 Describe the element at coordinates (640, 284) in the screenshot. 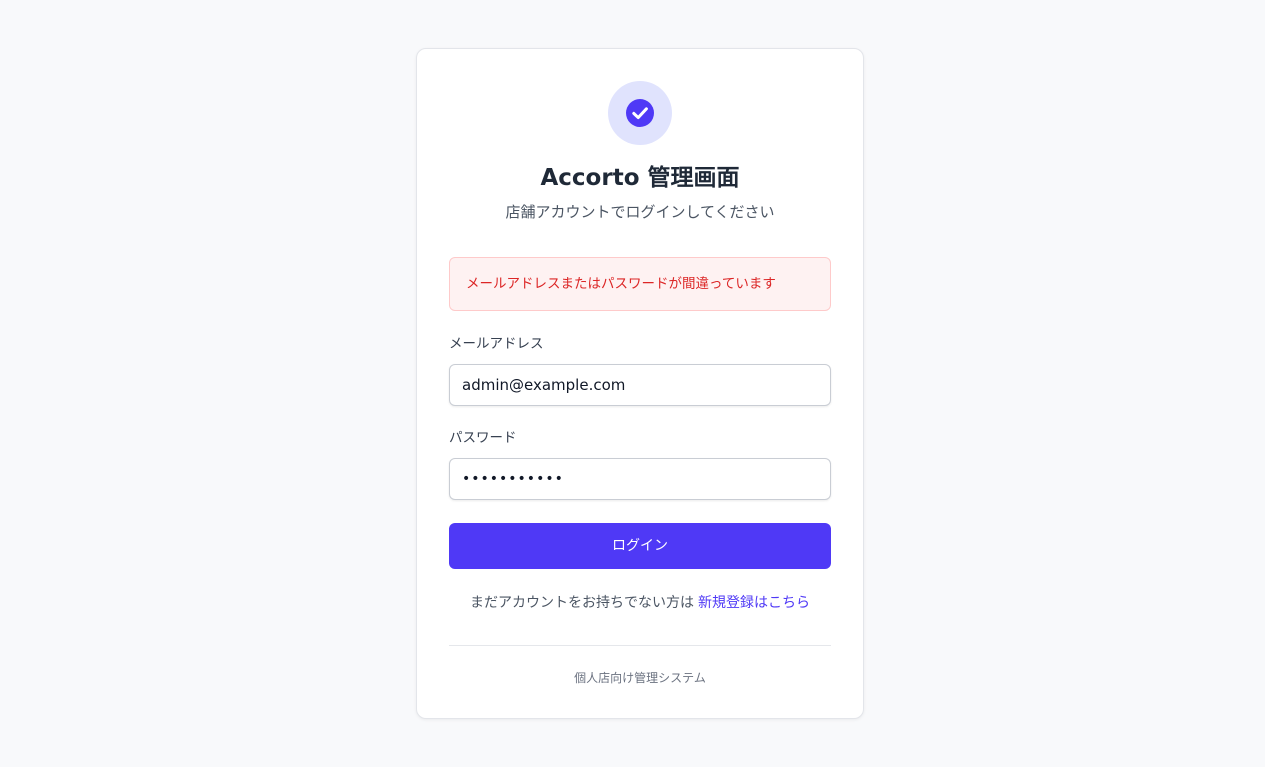

I see `error-alert: メールアドレスまたはパスワードが間違っています` at that location.